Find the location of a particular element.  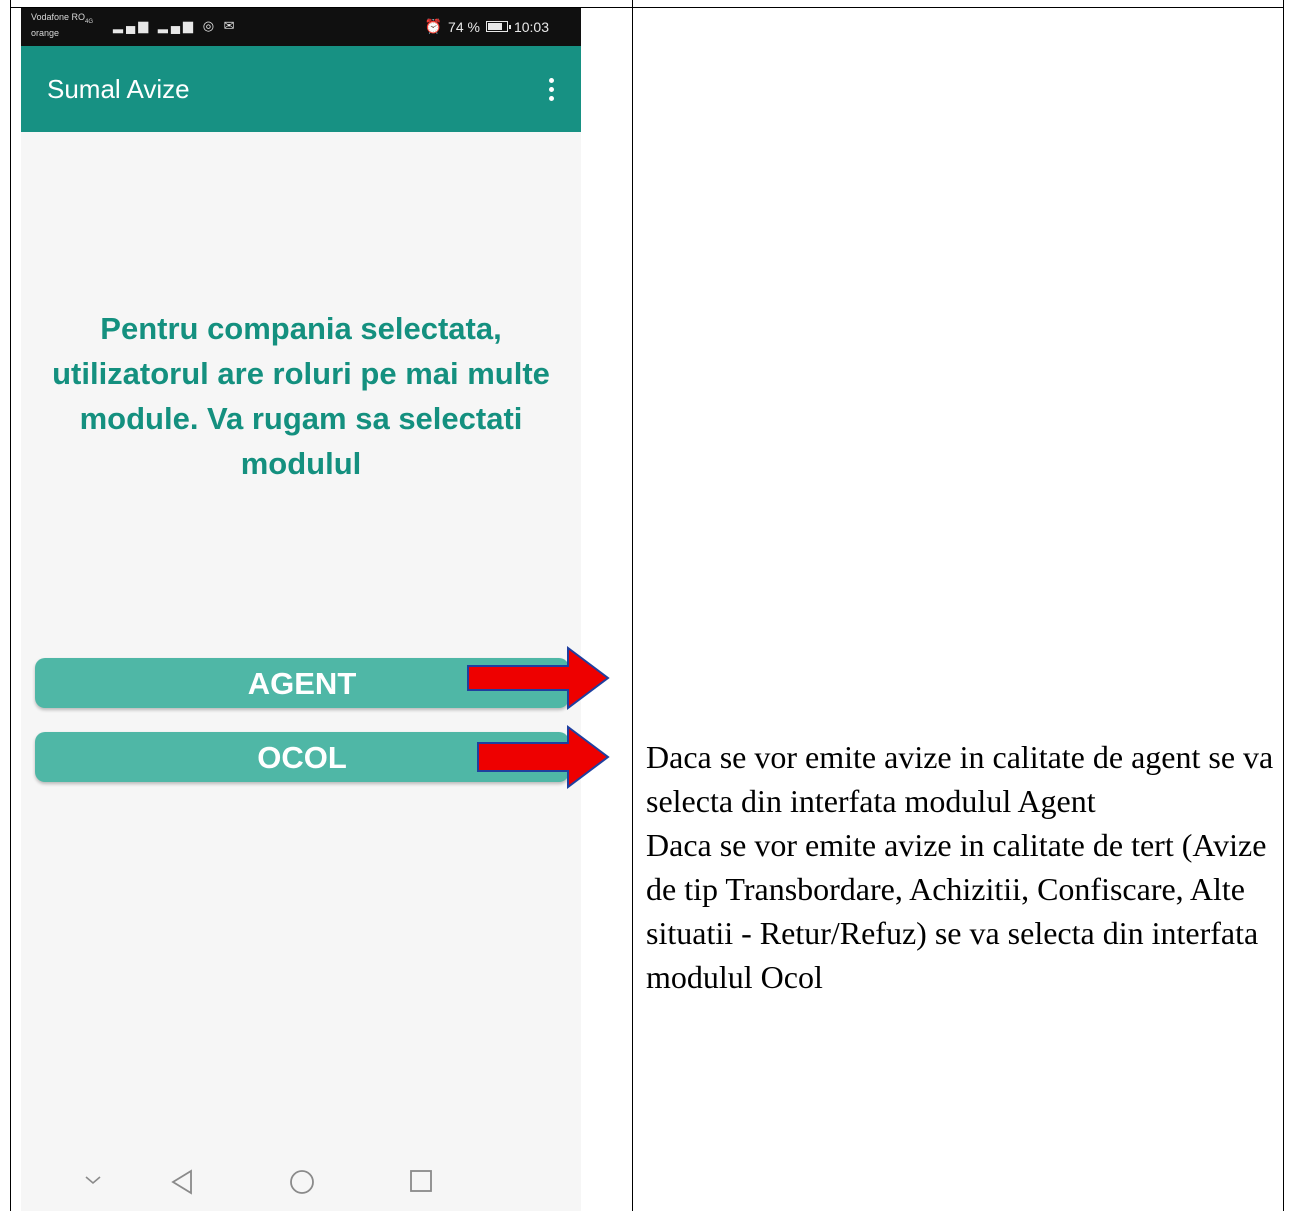

network-type: 4G is located at coordinates (89, 21).